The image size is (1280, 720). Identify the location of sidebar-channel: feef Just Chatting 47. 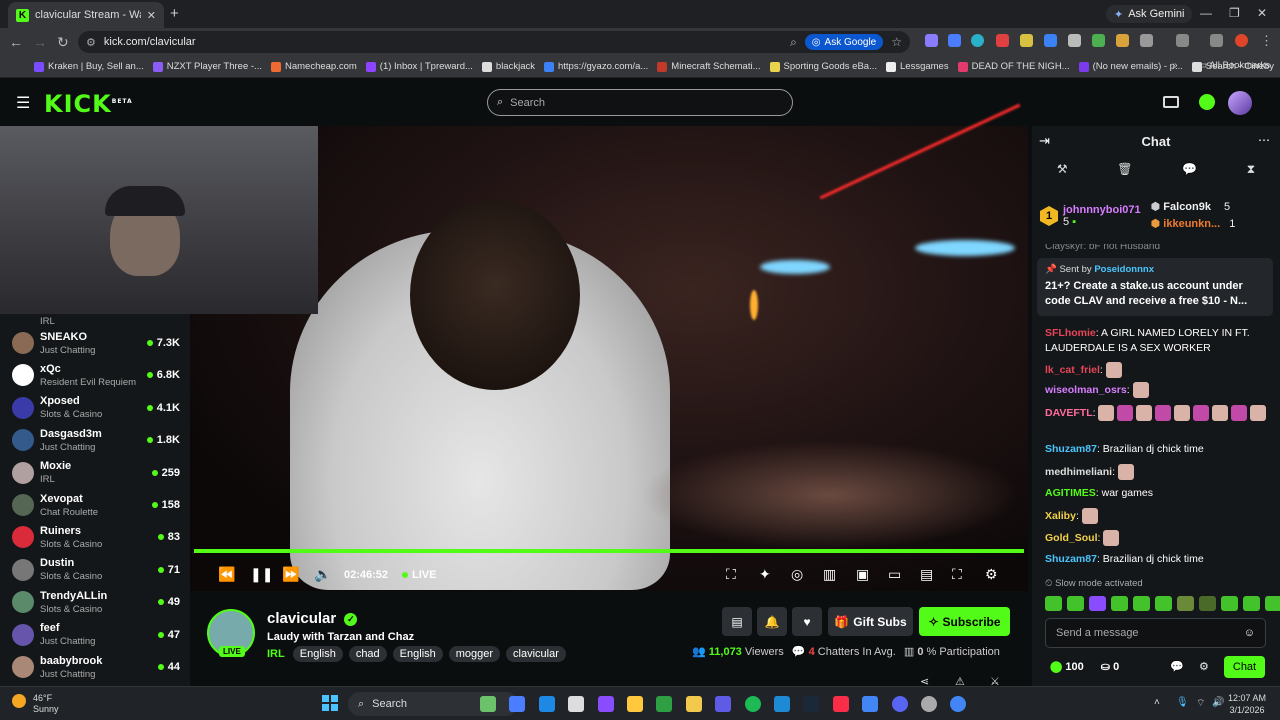
(96, 635).